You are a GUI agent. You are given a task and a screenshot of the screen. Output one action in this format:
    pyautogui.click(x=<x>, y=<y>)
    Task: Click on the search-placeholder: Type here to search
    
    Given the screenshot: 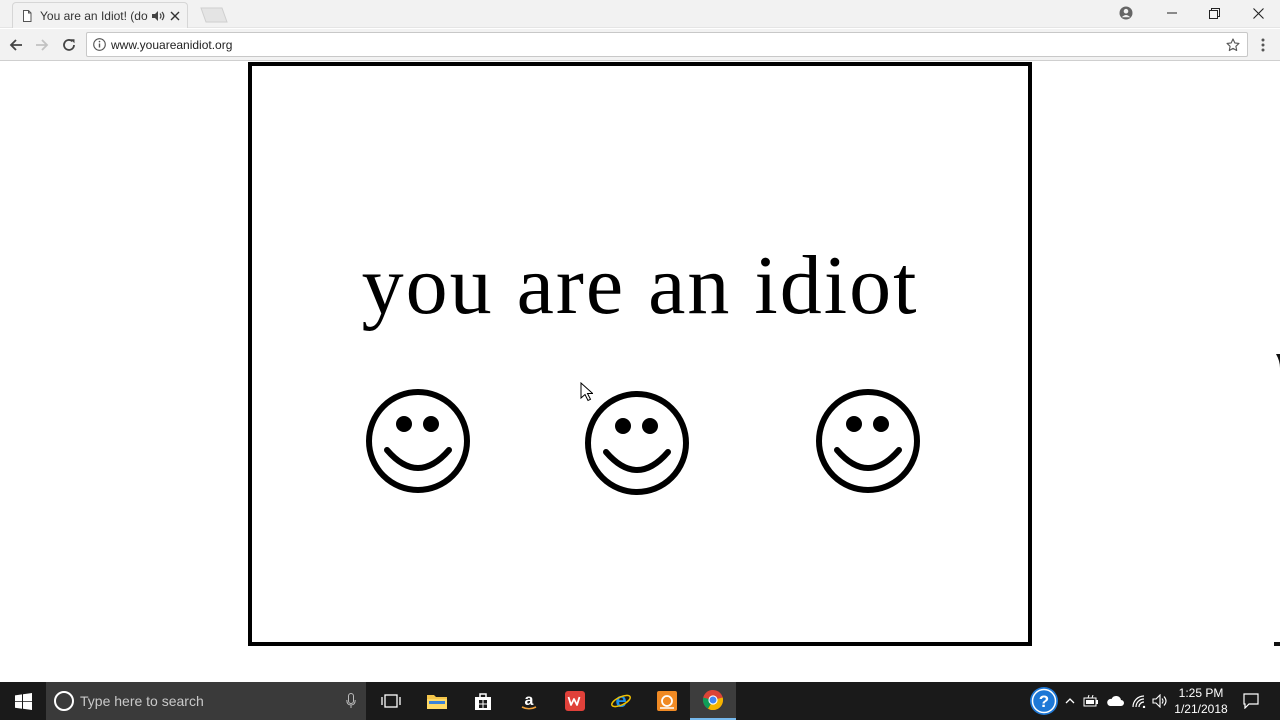 What is the action you would take?
    pyautogui.click(x=208, y=701)
    